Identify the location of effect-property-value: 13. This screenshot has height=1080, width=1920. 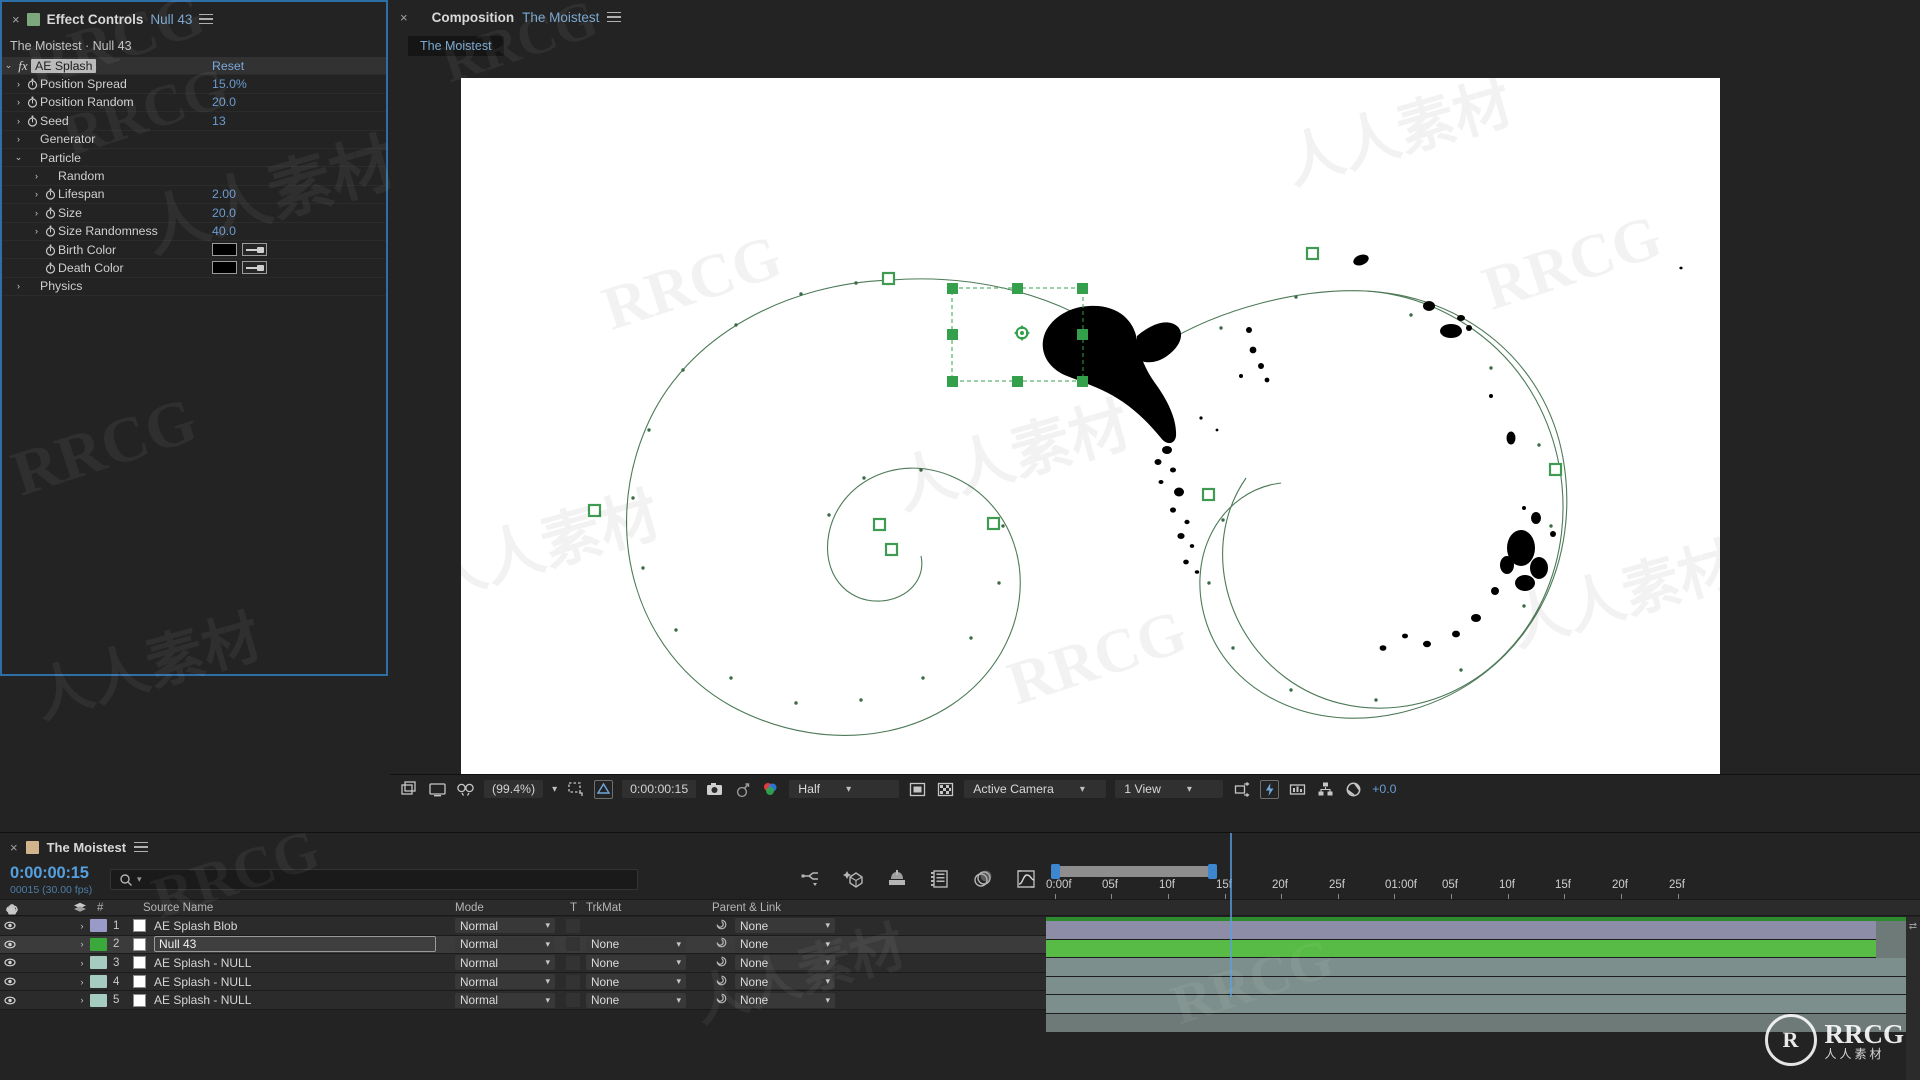
(219, 121).